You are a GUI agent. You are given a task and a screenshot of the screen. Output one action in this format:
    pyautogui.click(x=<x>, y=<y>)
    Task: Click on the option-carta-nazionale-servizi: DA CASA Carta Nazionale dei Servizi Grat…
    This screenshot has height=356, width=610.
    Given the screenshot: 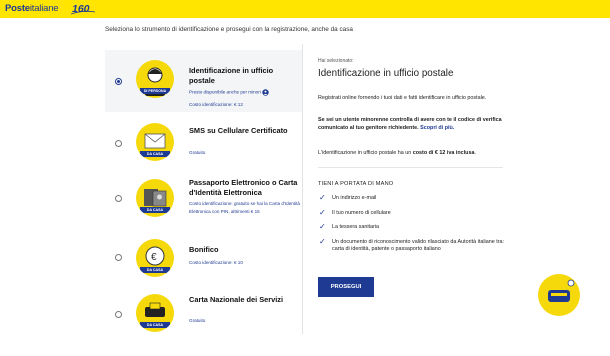 What is the action you would take?
    pyautogui.click(x=204, y=318)
    